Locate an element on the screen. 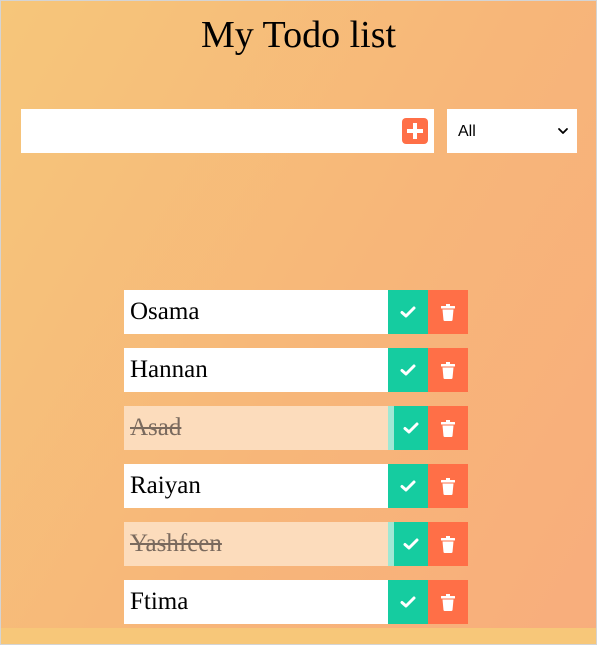  todo-text: Yashfeen is located at coordinates (256, 544).